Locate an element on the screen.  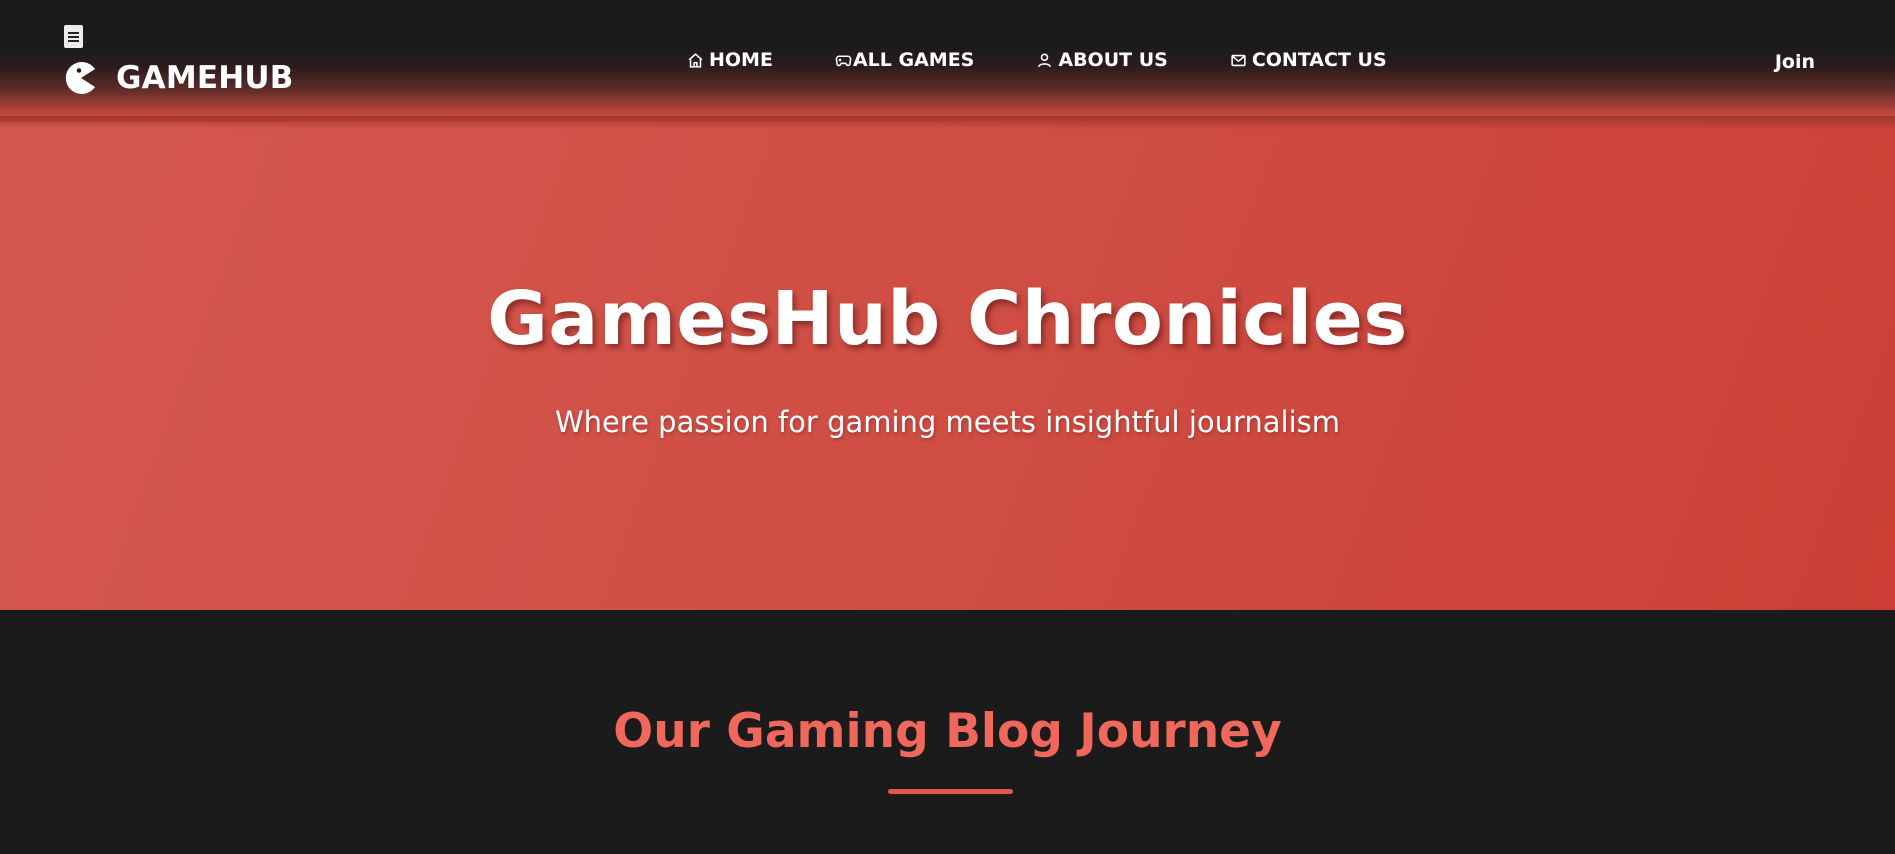
nav-item-contact-us: CONTACT US is located at coordinates (1308, 60).